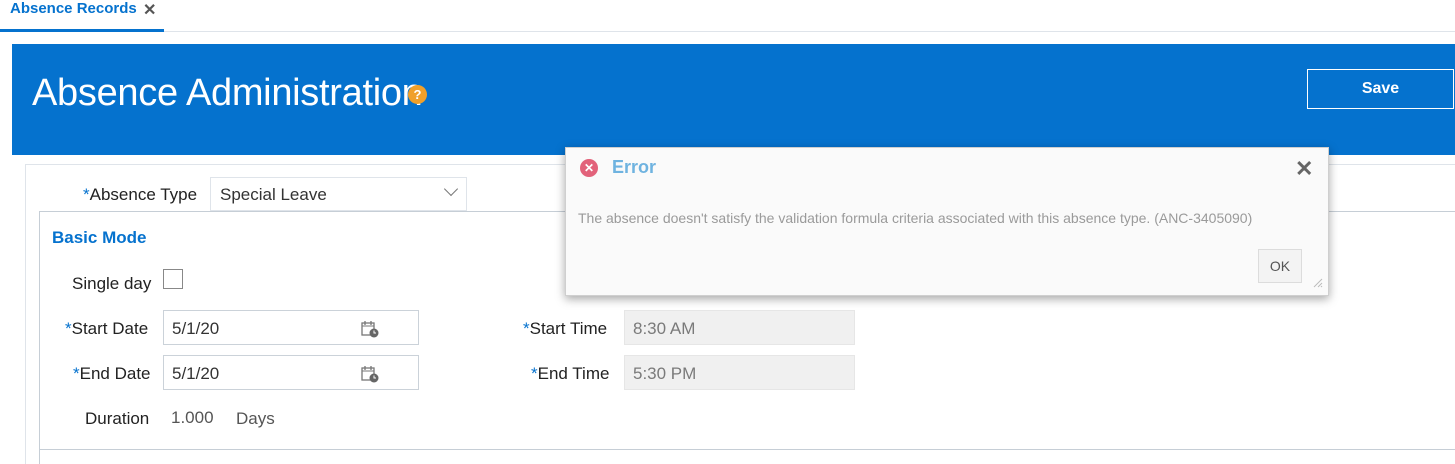 This screenshot has width=1455, height=464. What do you see at coordinates (143, 194) in the screenshot?
I see `absence-type-label-text: Absence Type` at bounding box center [143, 194].